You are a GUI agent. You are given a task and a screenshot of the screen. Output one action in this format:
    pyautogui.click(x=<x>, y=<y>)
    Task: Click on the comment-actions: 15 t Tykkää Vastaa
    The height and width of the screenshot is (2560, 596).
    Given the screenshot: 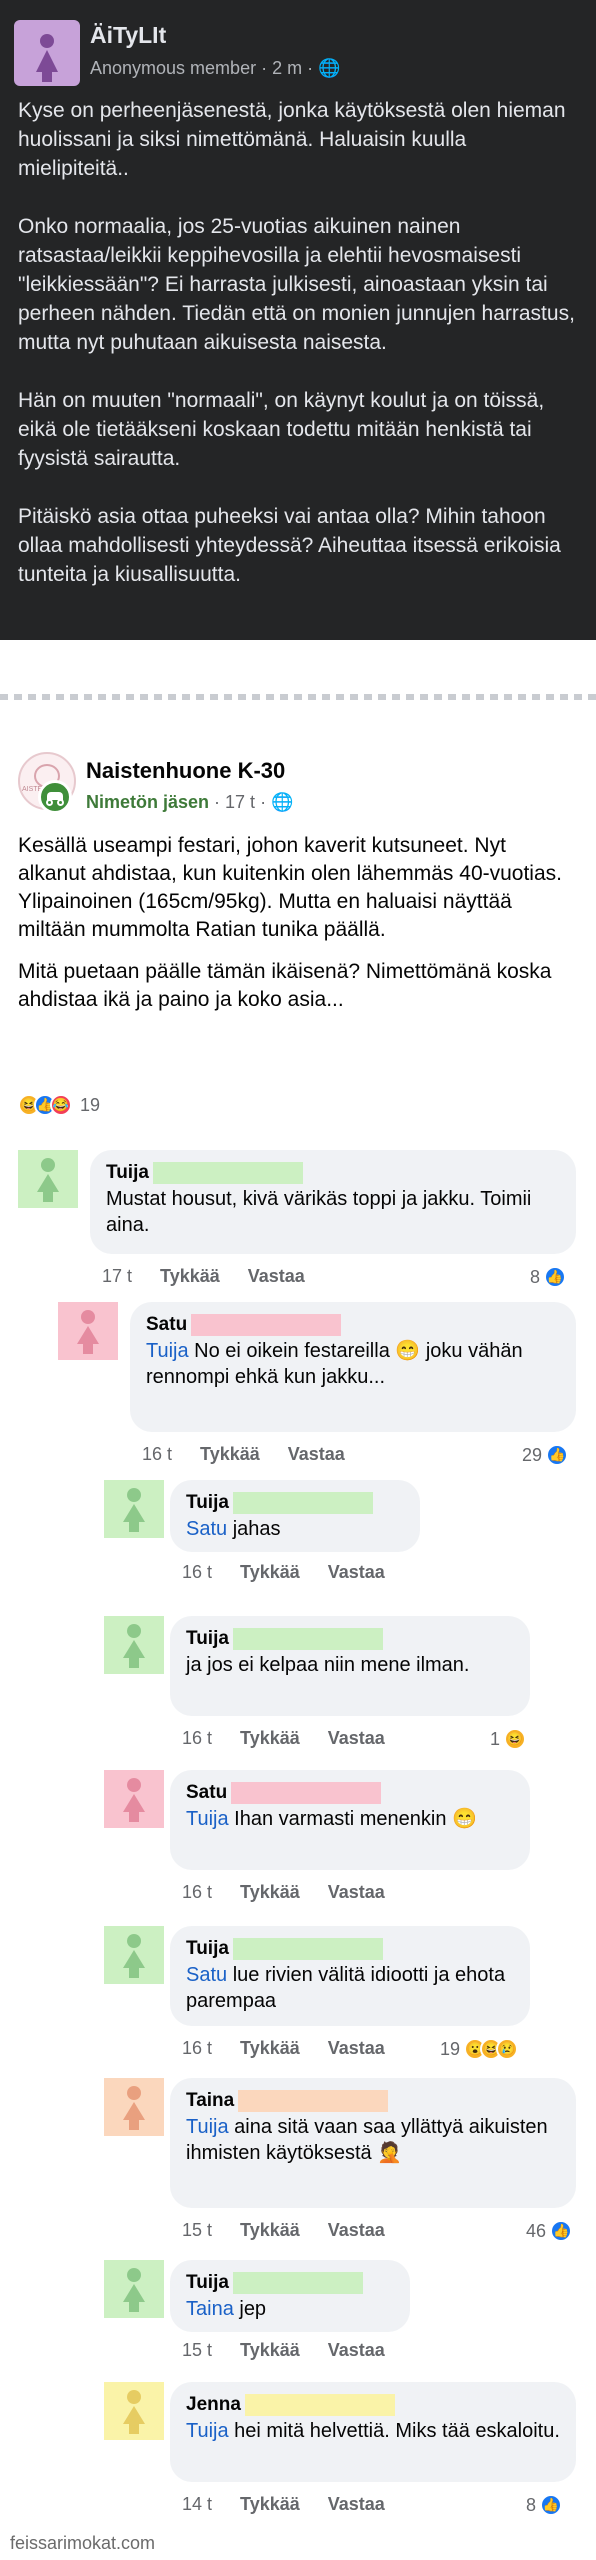 What is the action you would take?
    pyautogui.click(x=283, y=2350)
    